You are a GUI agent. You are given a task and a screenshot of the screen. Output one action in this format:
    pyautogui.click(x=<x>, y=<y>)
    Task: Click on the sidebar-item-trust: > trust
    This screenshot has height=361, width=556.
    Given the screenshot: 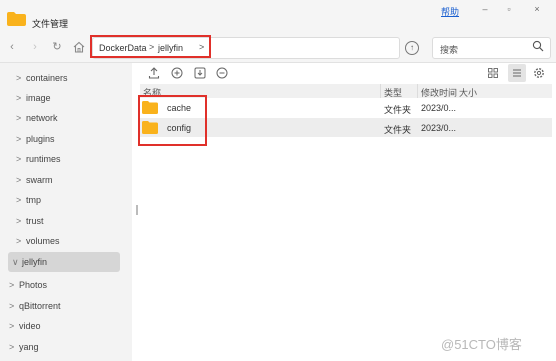 What is the action you would take?
    pyautogui.click(x=72, y=221)
    